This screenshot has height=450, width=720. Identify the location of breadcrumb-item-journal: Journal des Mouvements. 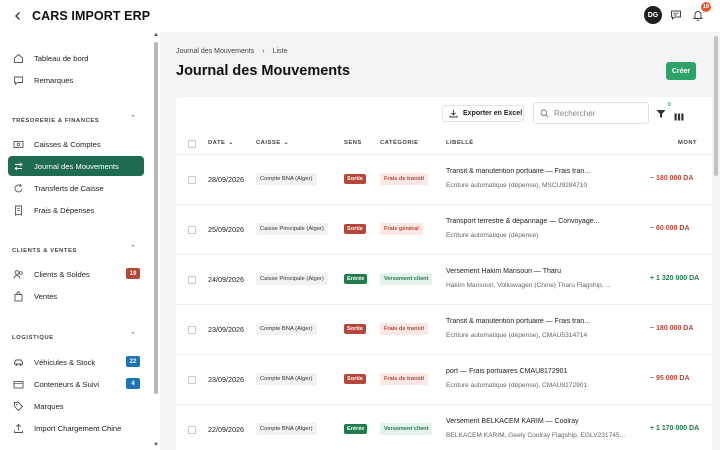
(215, 51).